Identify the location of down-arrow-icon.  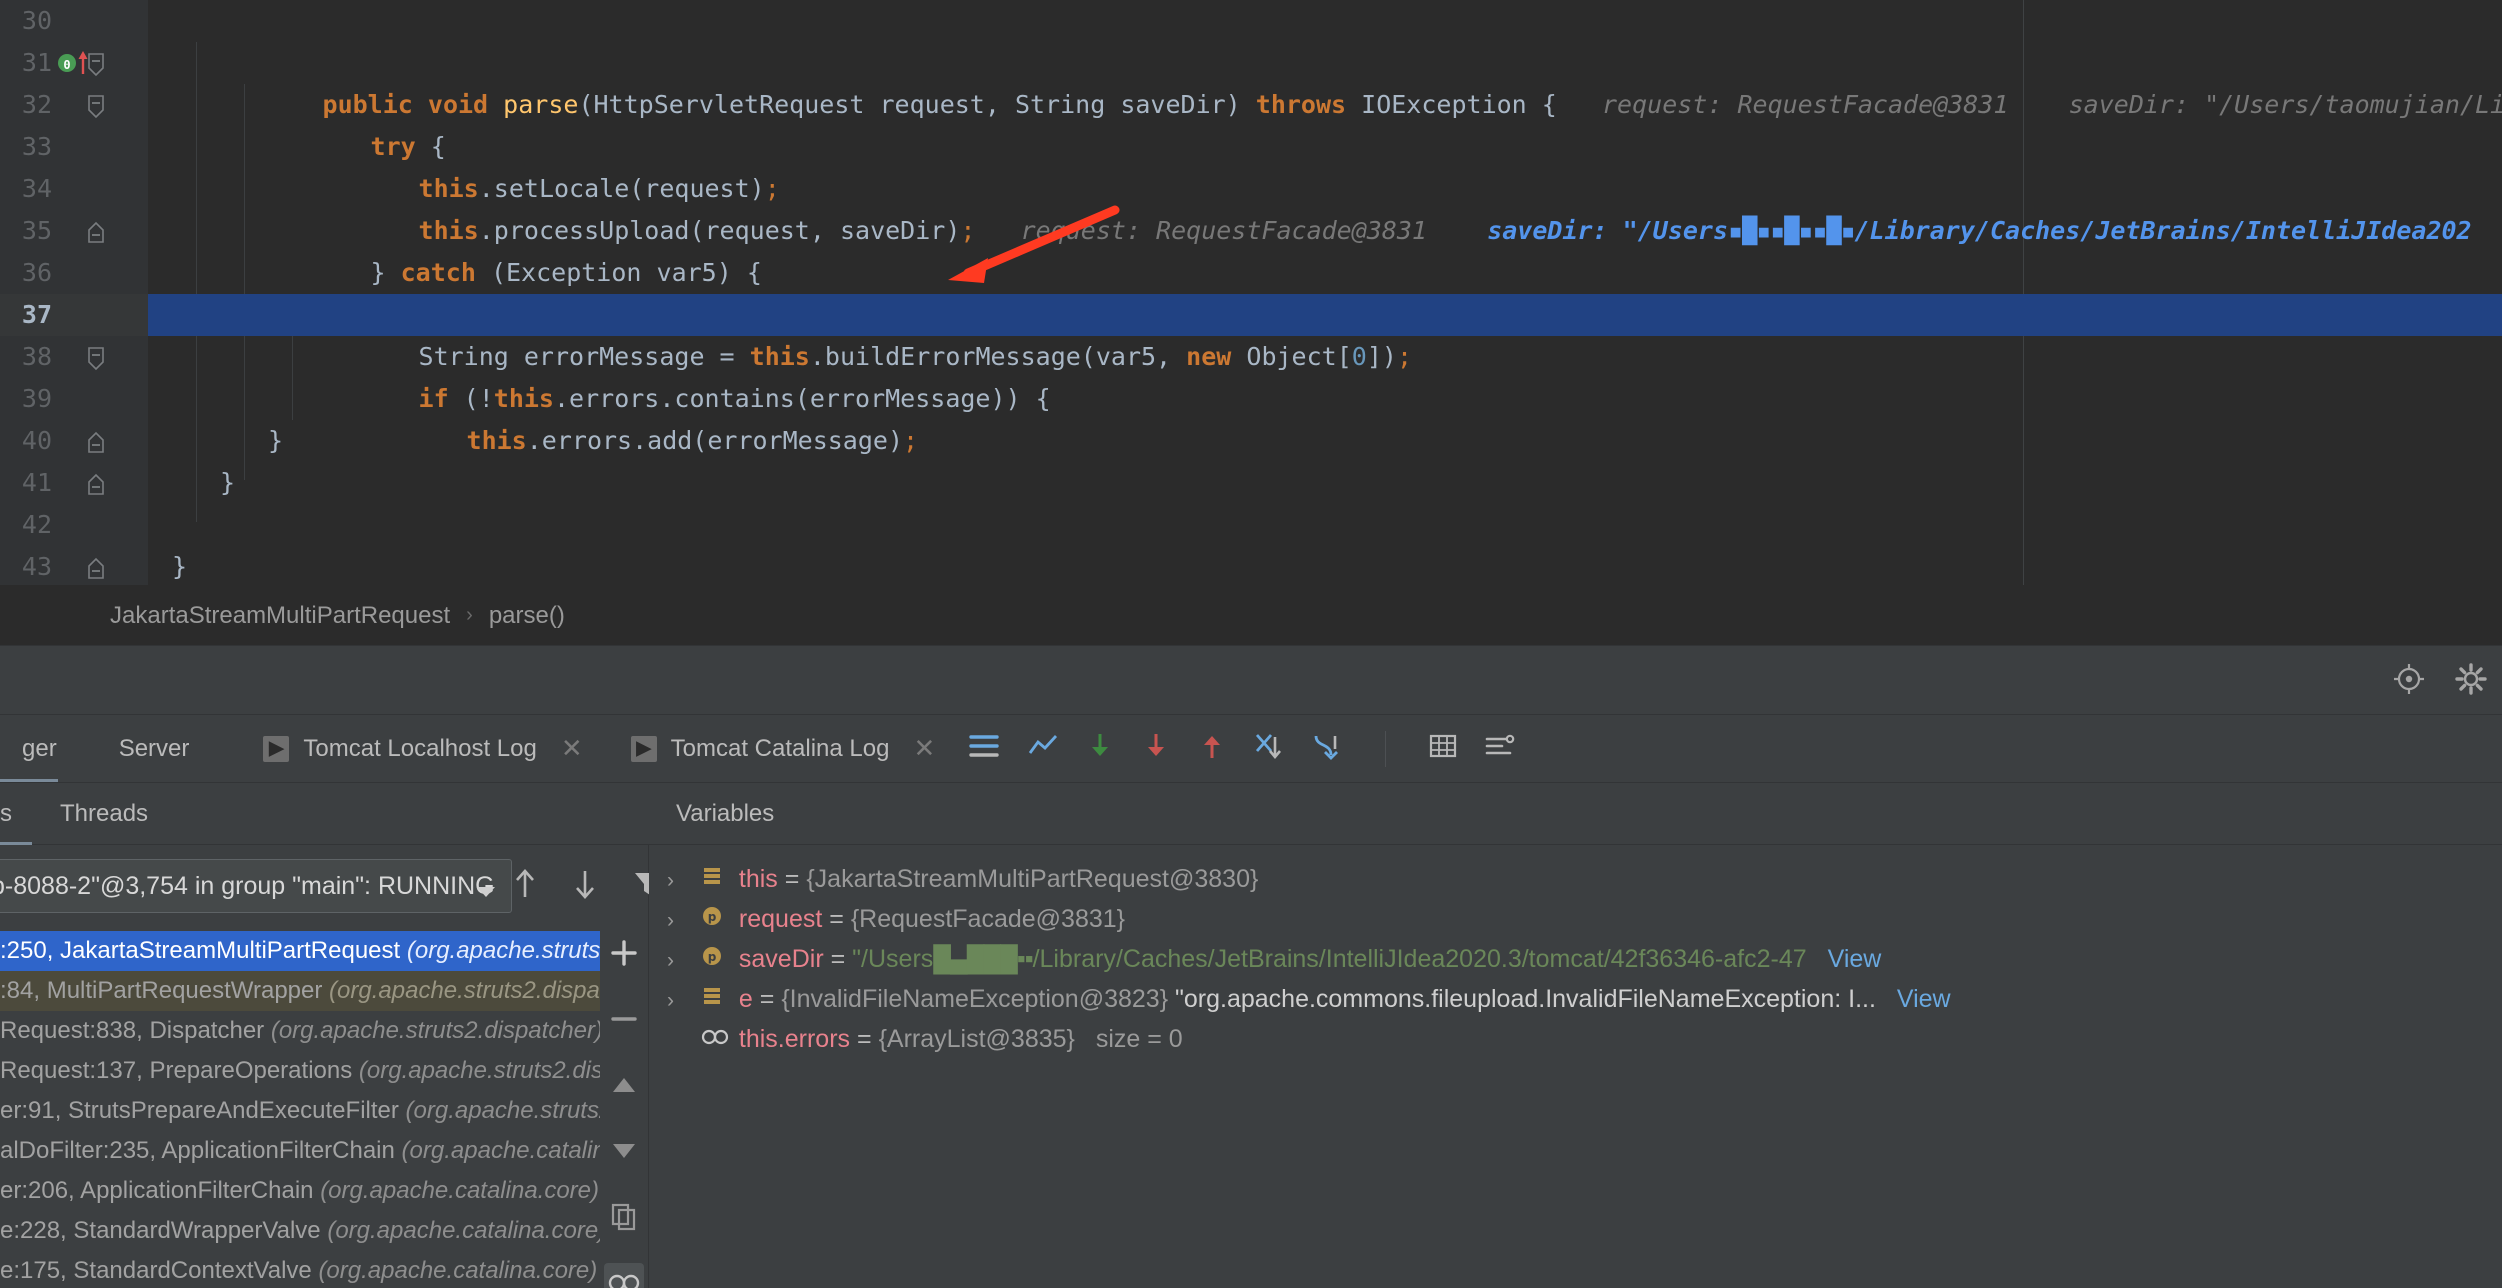
(585, 886).